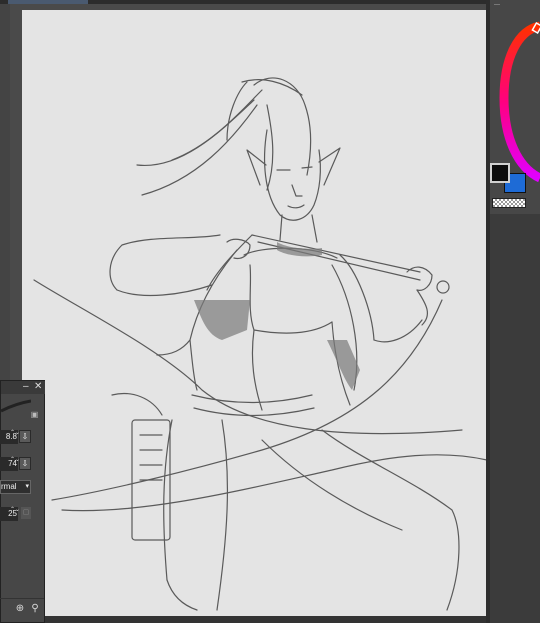 Image resolution: width=540 pixels, height=623 pixels. What do you see at coordinates (35, 609) in the screenshot?
I see `wrench-icon: ⚲` at bounding box center [35, 609].